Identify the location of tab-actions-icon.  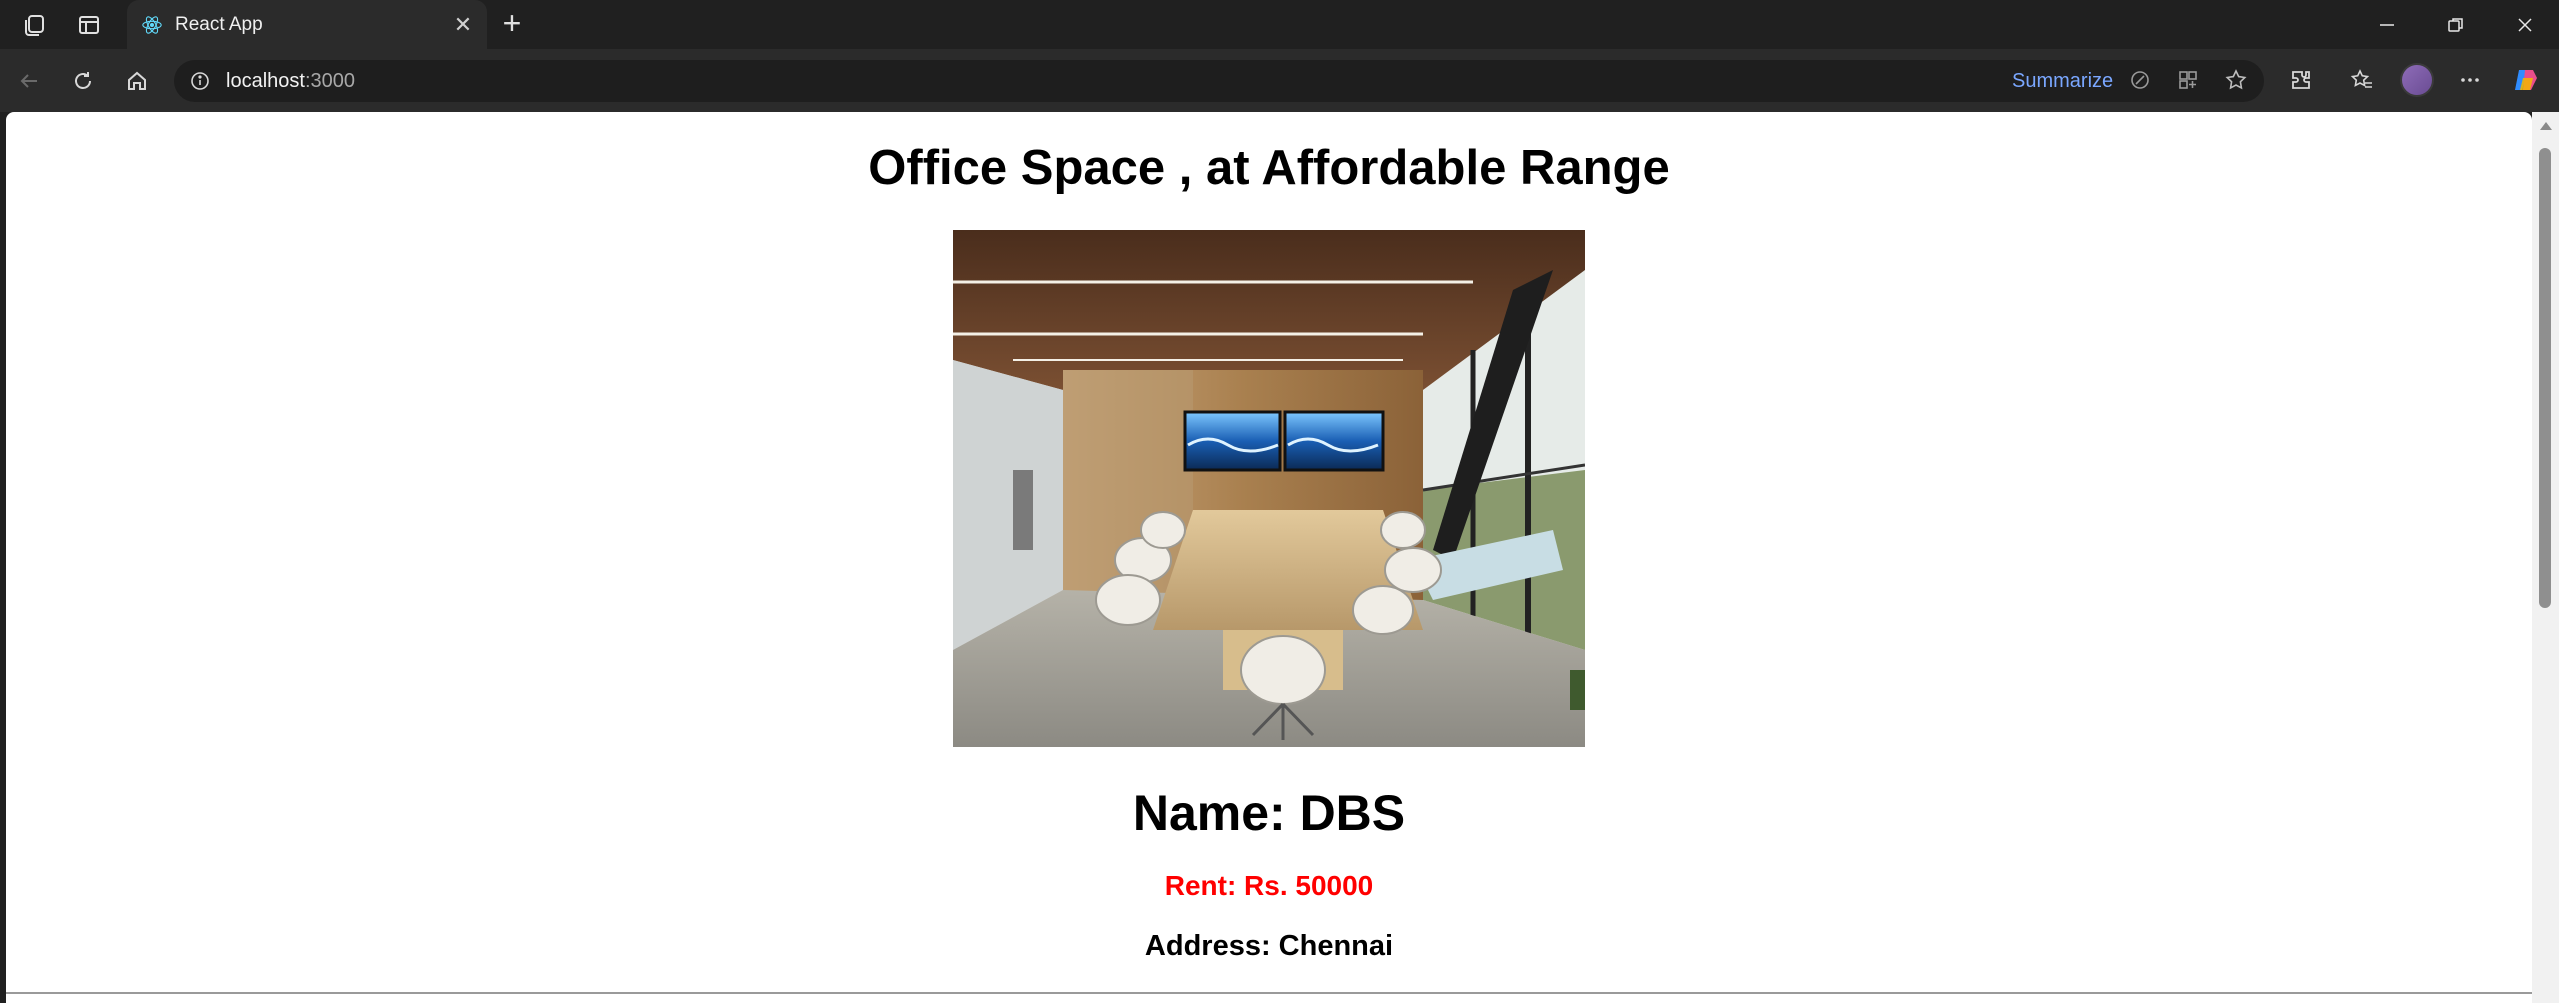
(89, 25).